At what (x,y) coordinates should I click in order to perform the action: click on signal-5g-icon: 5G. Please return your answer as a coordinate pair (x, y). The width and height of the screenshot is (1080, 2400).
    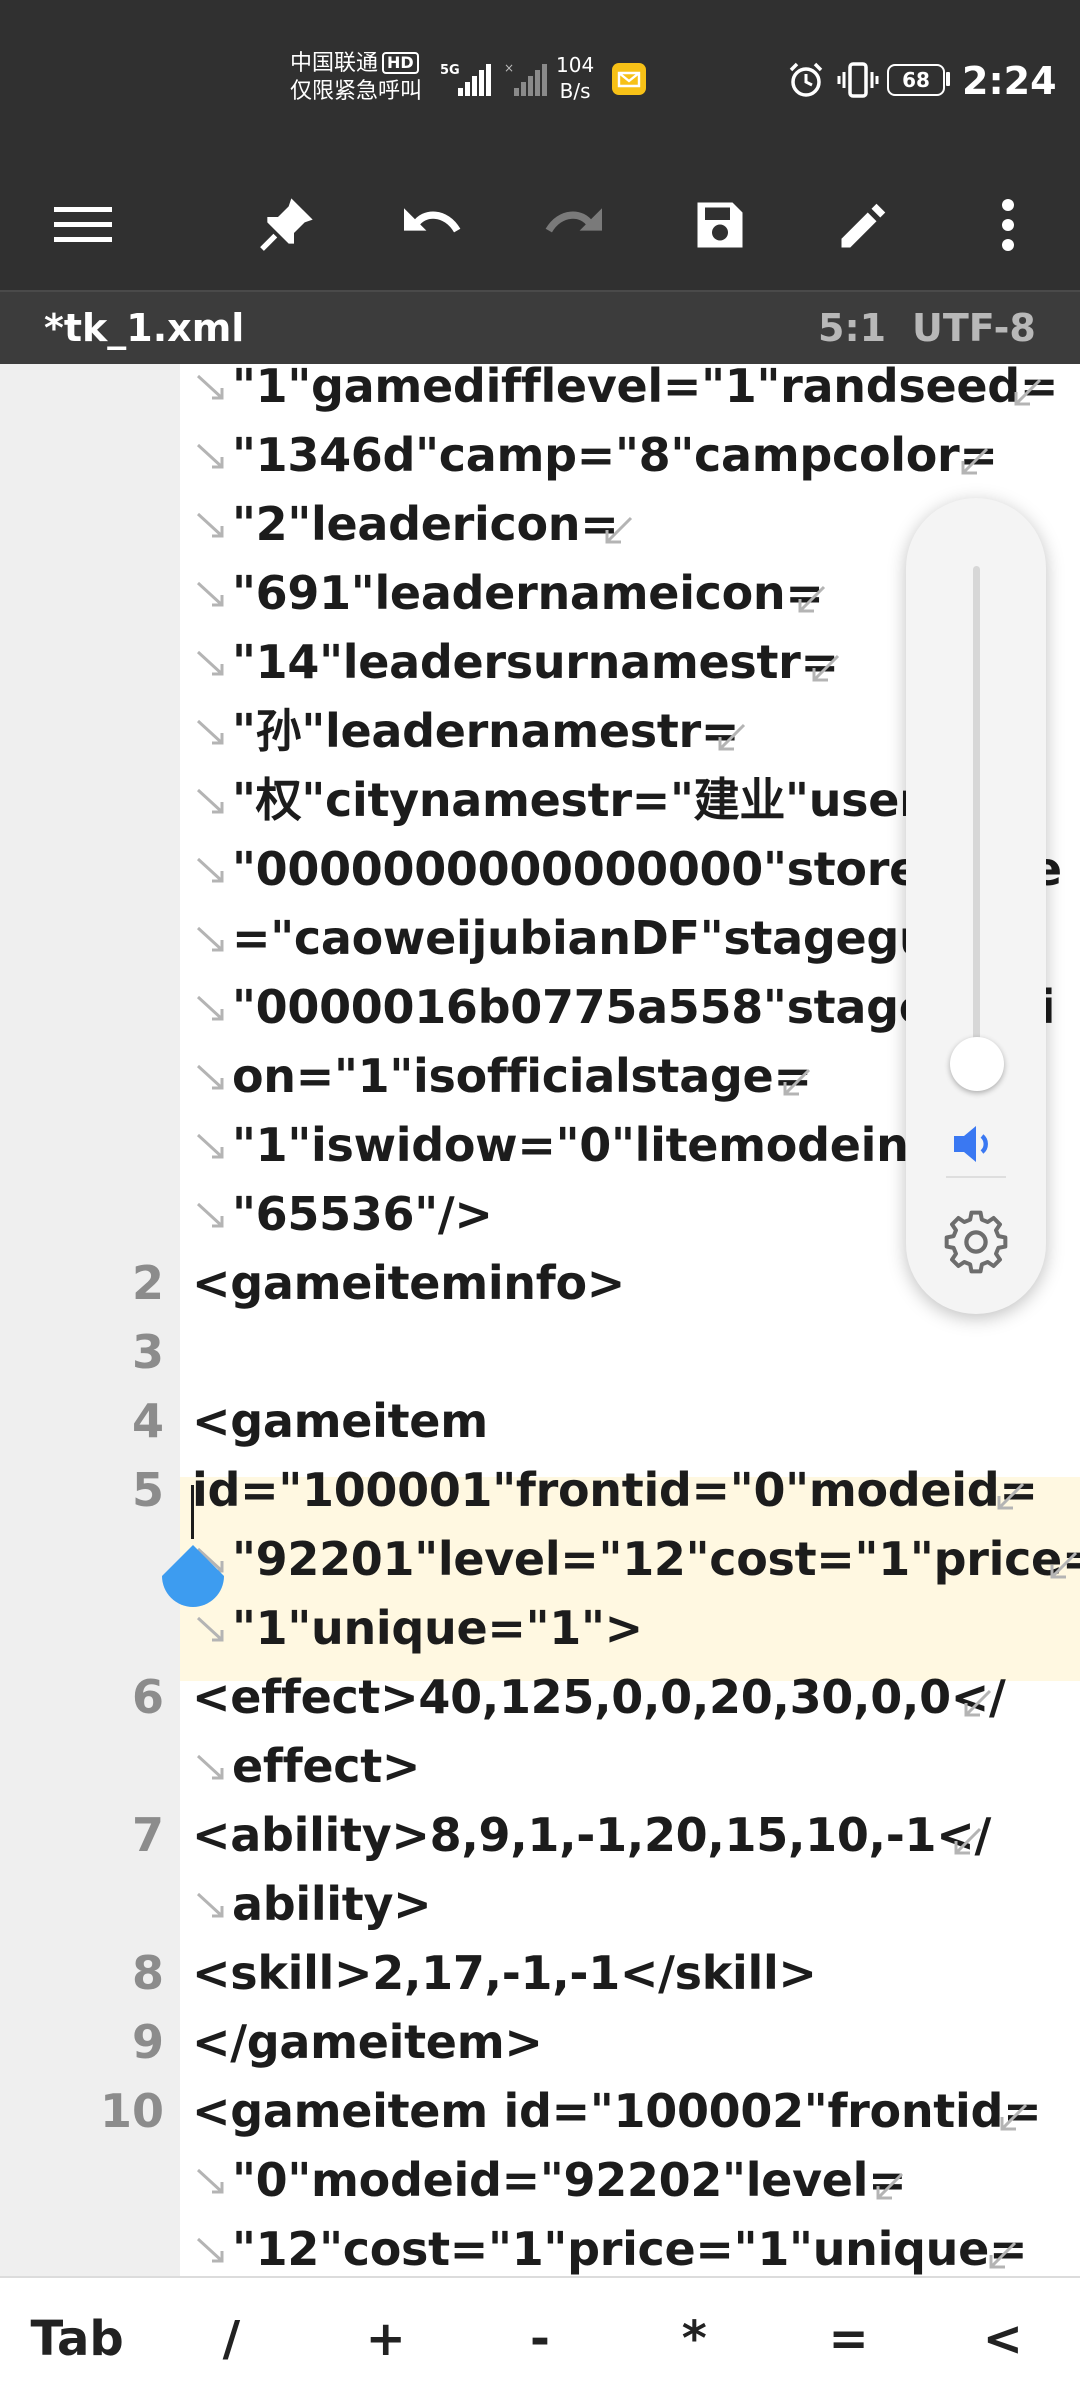
    Looking at the image, I should click on (465, 79).